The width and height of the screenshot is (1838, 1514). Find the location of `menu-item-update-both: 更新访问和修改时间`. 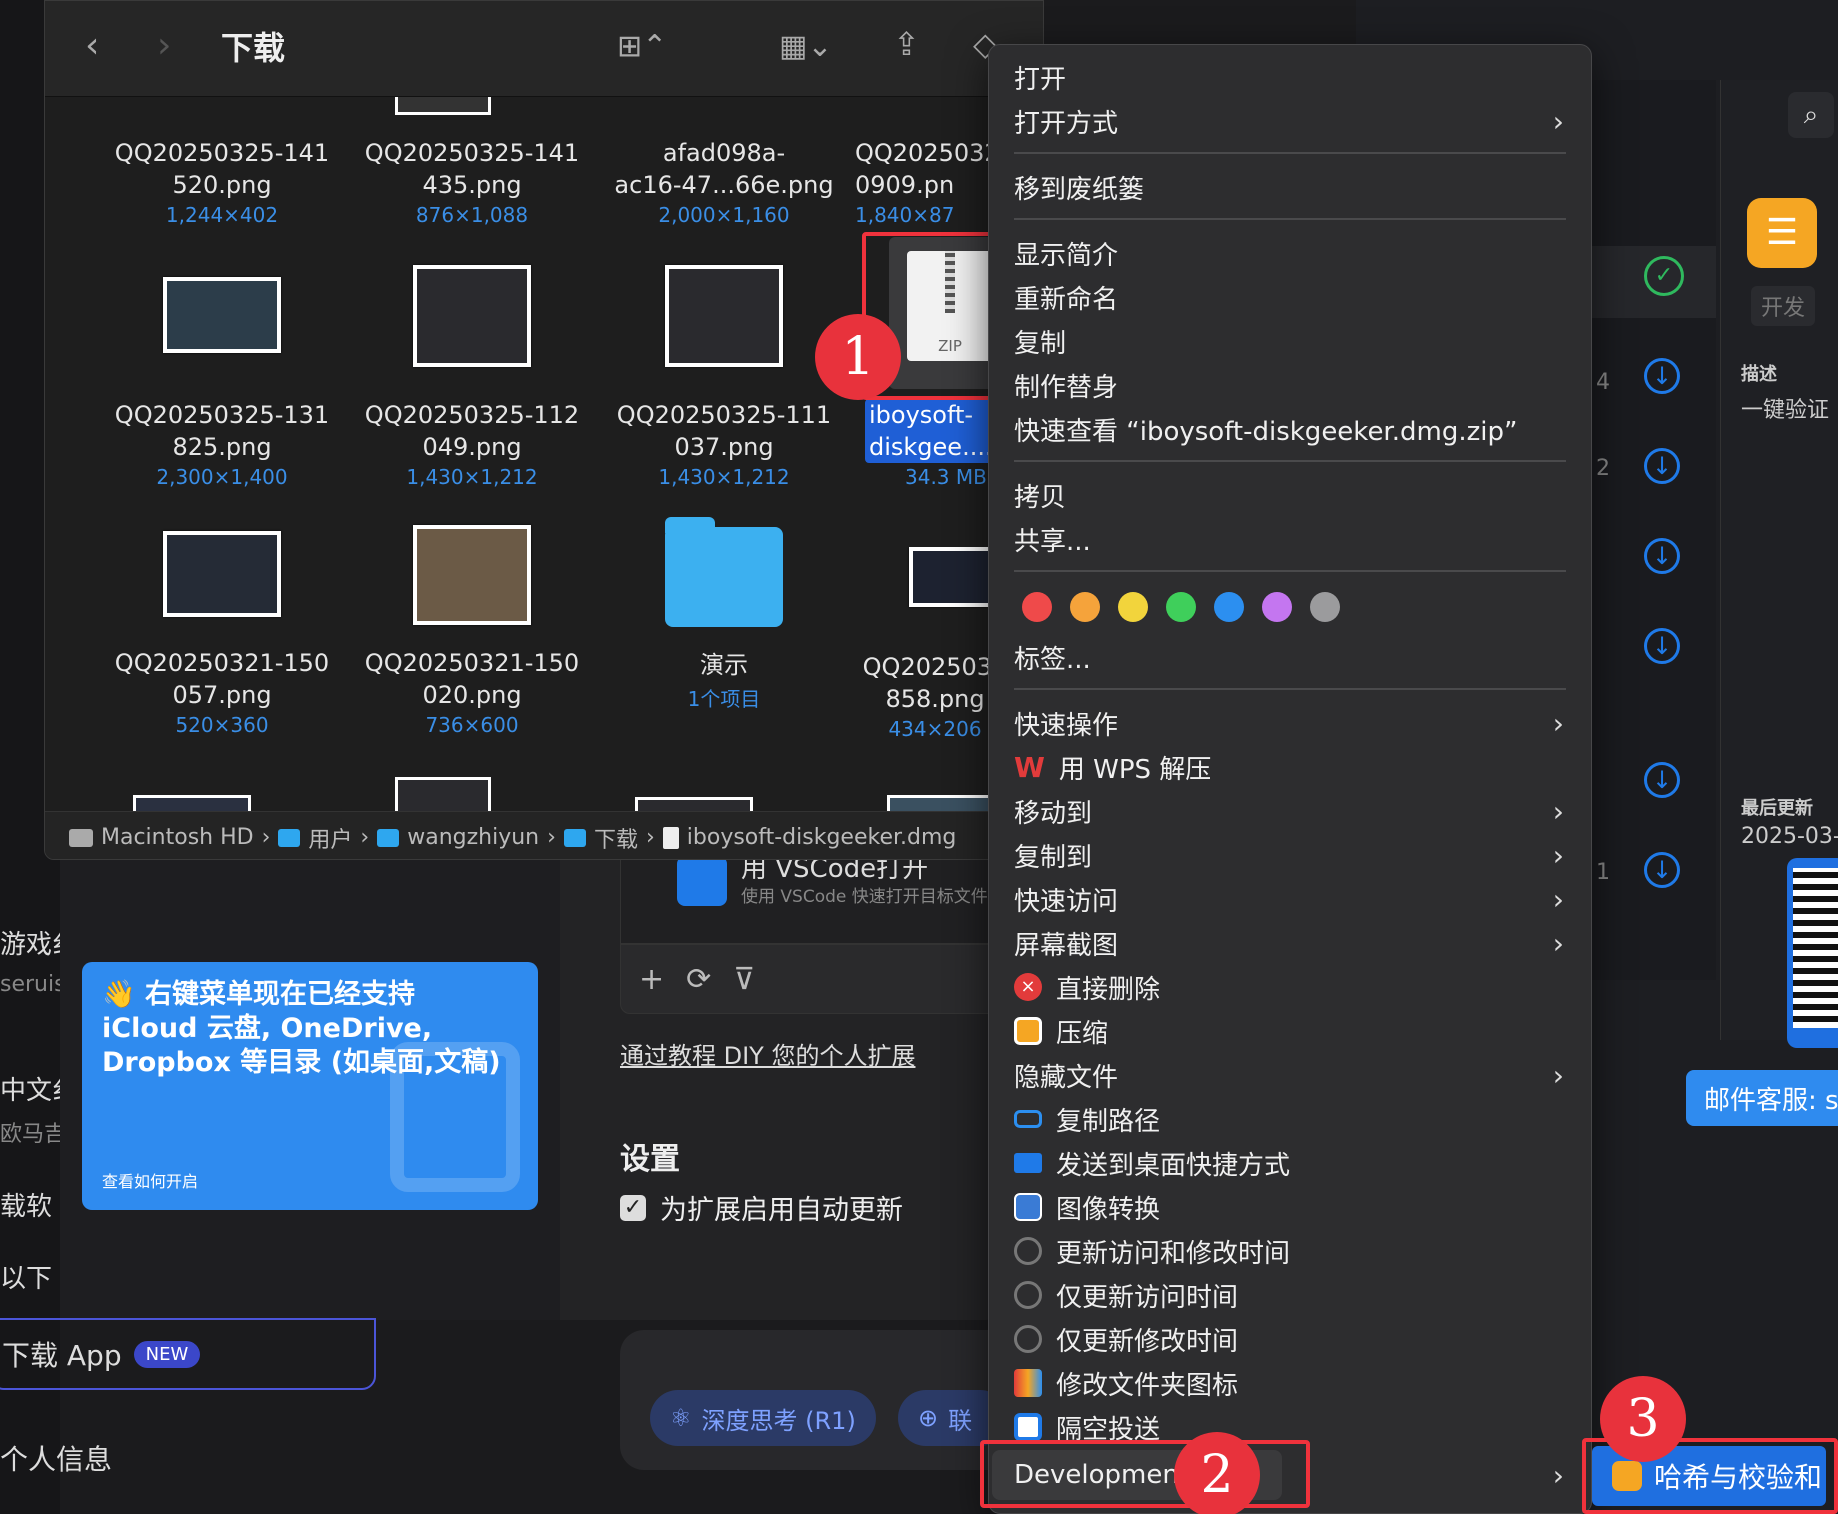

menu-item-update-both: 更新访问和修改时间 is located at coordinates (1294, 1251).